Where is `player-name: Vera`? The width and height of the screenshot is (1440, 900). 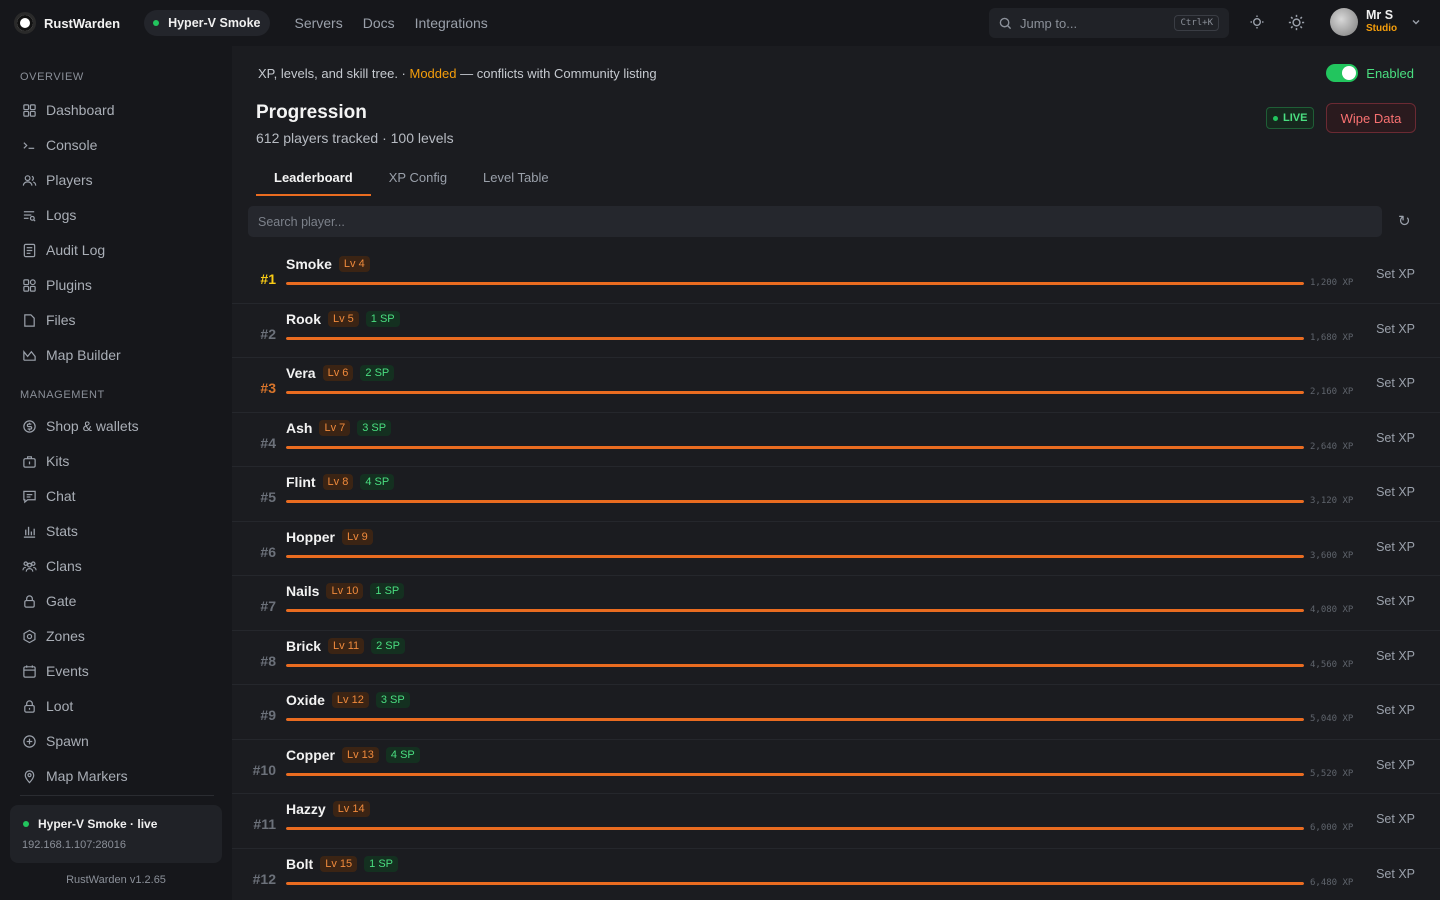 player-name: Vera is located at coordinates (301, 373).